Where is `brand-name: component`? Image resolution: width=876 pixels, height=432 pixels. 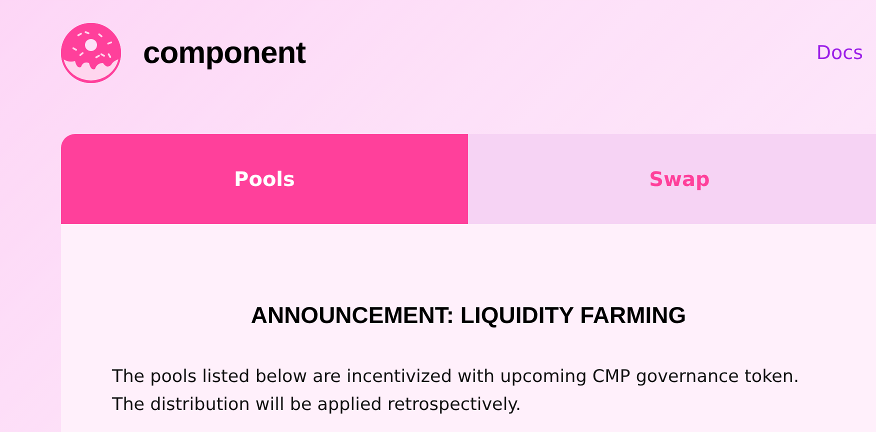 brand-name: component is located at coordinates (224, 52).